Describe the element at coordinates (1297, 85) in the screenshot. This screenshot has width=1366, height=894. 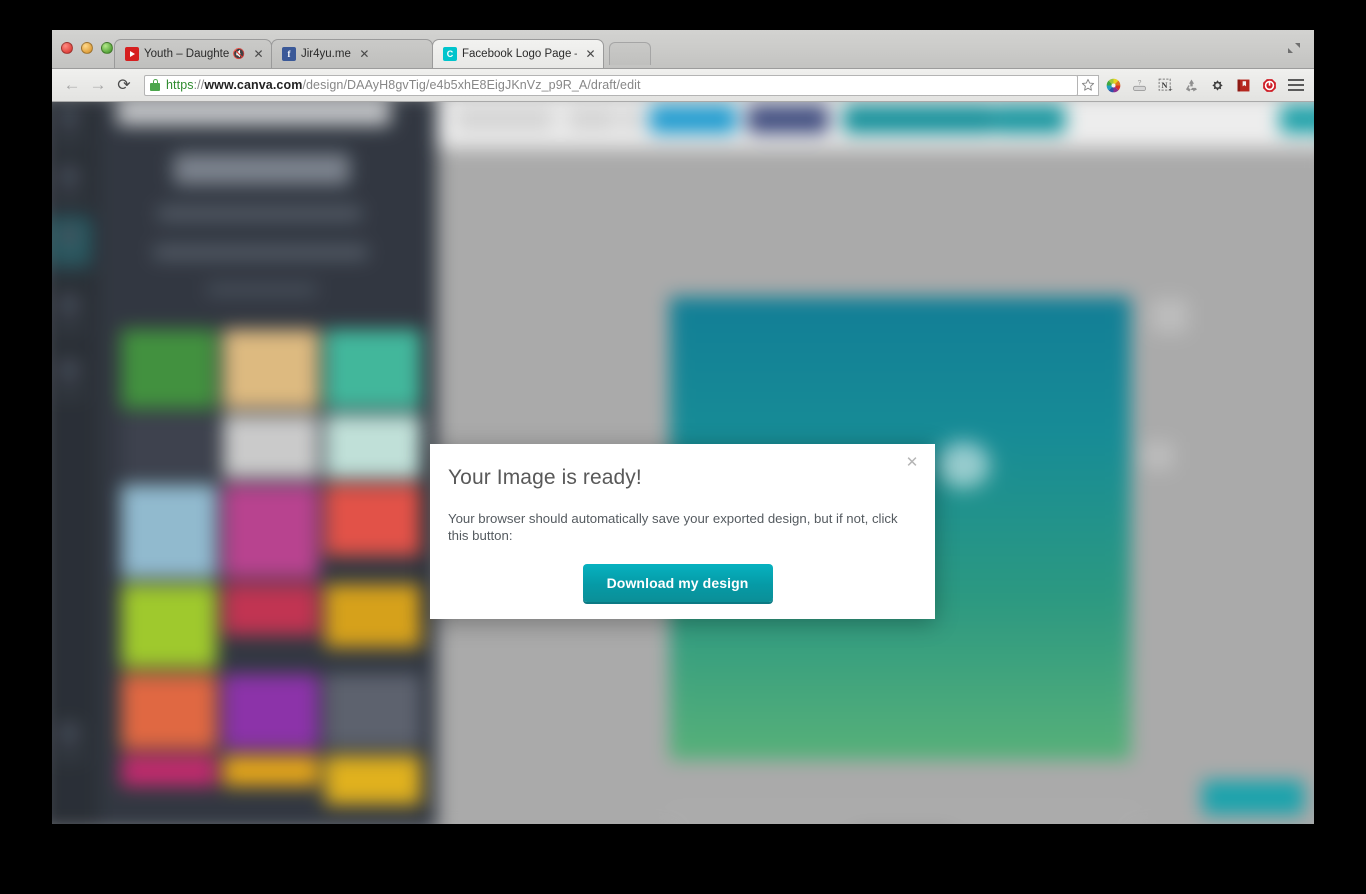
I see `hamburger-menu-icon` at that location.